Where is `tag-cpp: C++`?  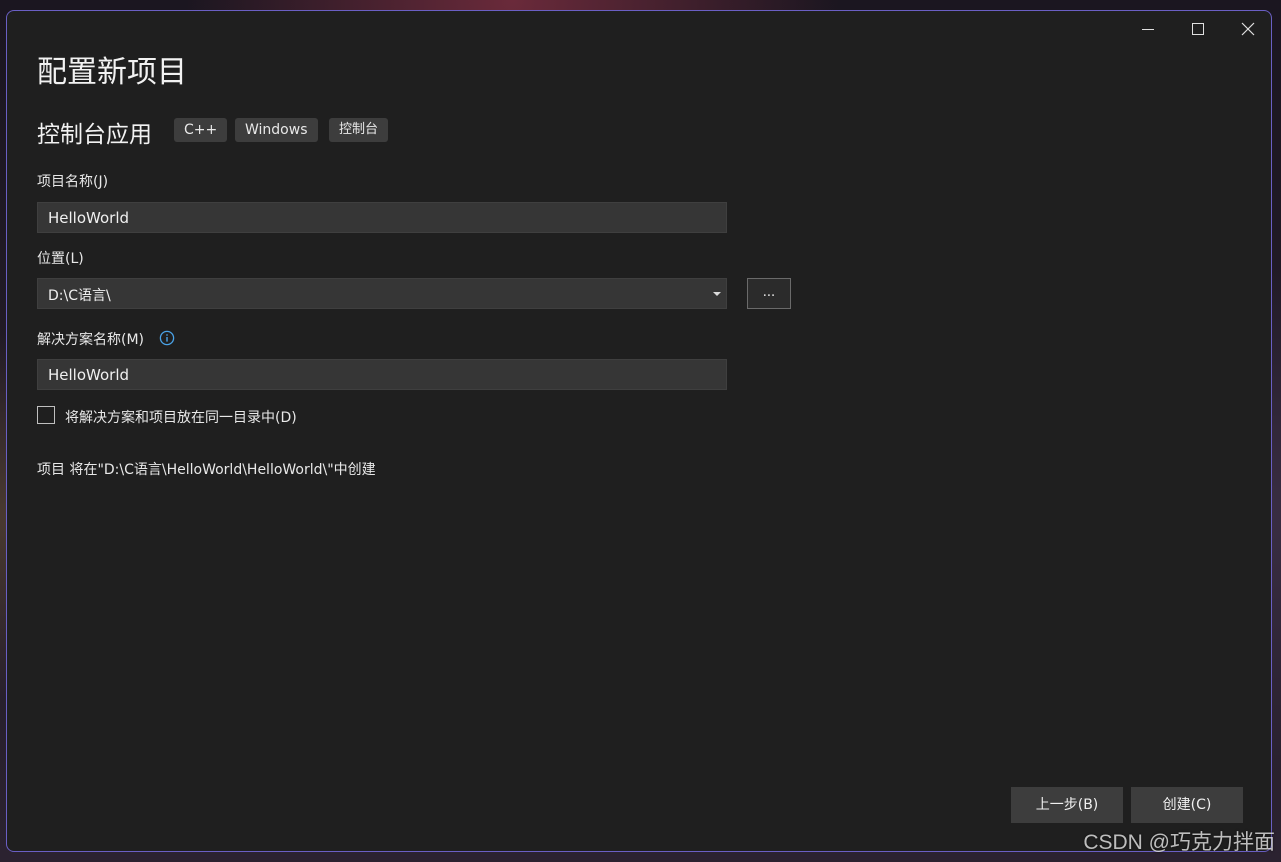 tag-cpp: C++ is located at coordinates (201, 130).